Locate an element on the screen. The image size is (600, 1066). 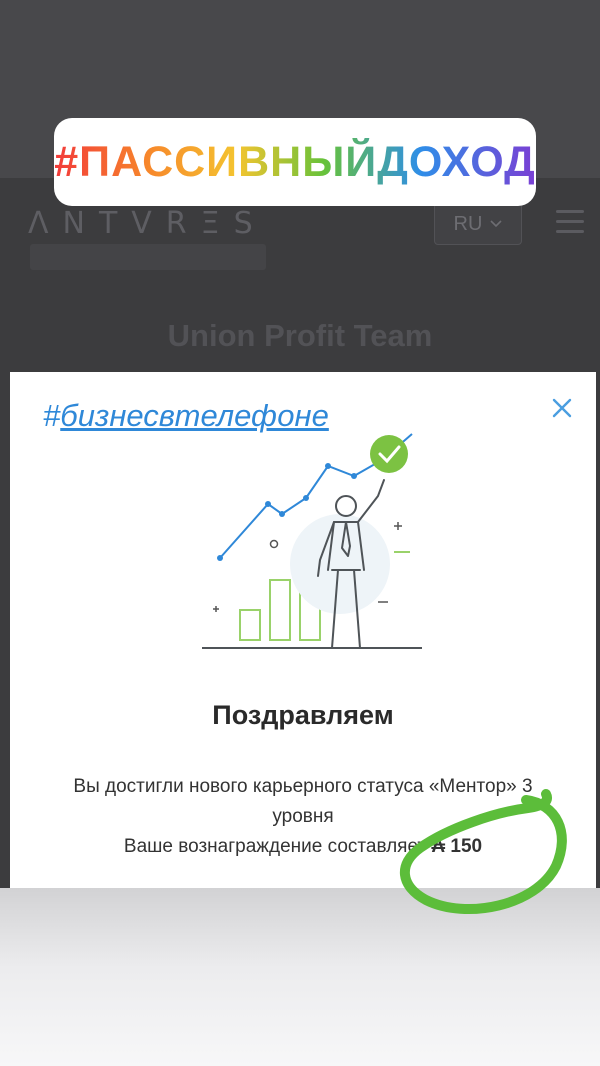
chevron-down-icon is located at coordinates (496, 224).